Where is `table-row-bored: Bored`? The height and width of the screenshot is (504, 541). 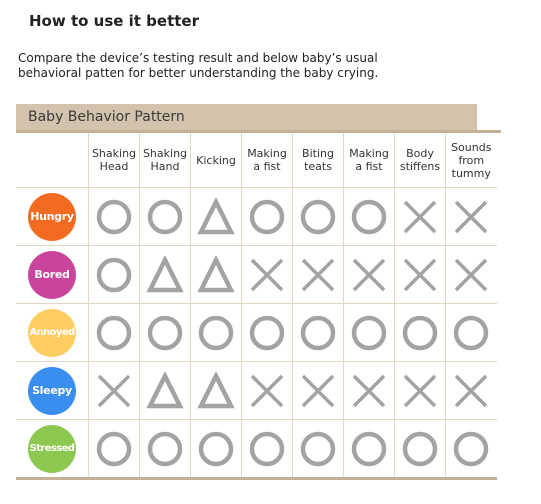
table-row-bored: Bored is located at coordinates (256, 274).